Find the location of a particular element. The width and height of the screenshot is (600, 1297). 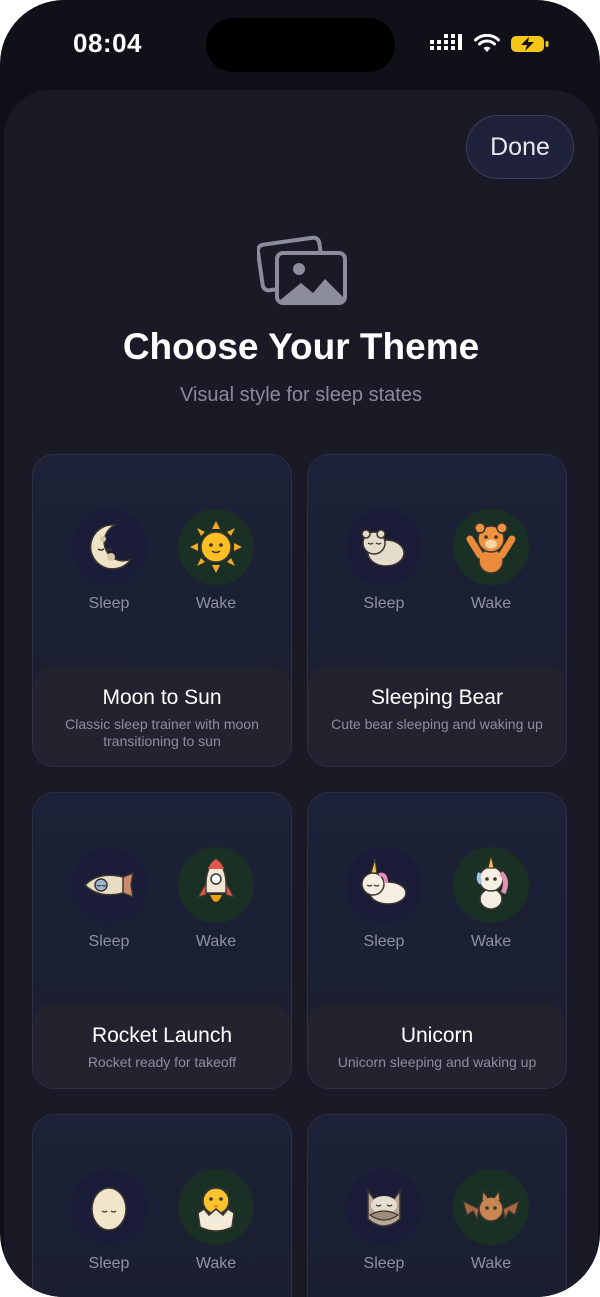

hatched-chick-icon is located at coordinates (216, 1209).